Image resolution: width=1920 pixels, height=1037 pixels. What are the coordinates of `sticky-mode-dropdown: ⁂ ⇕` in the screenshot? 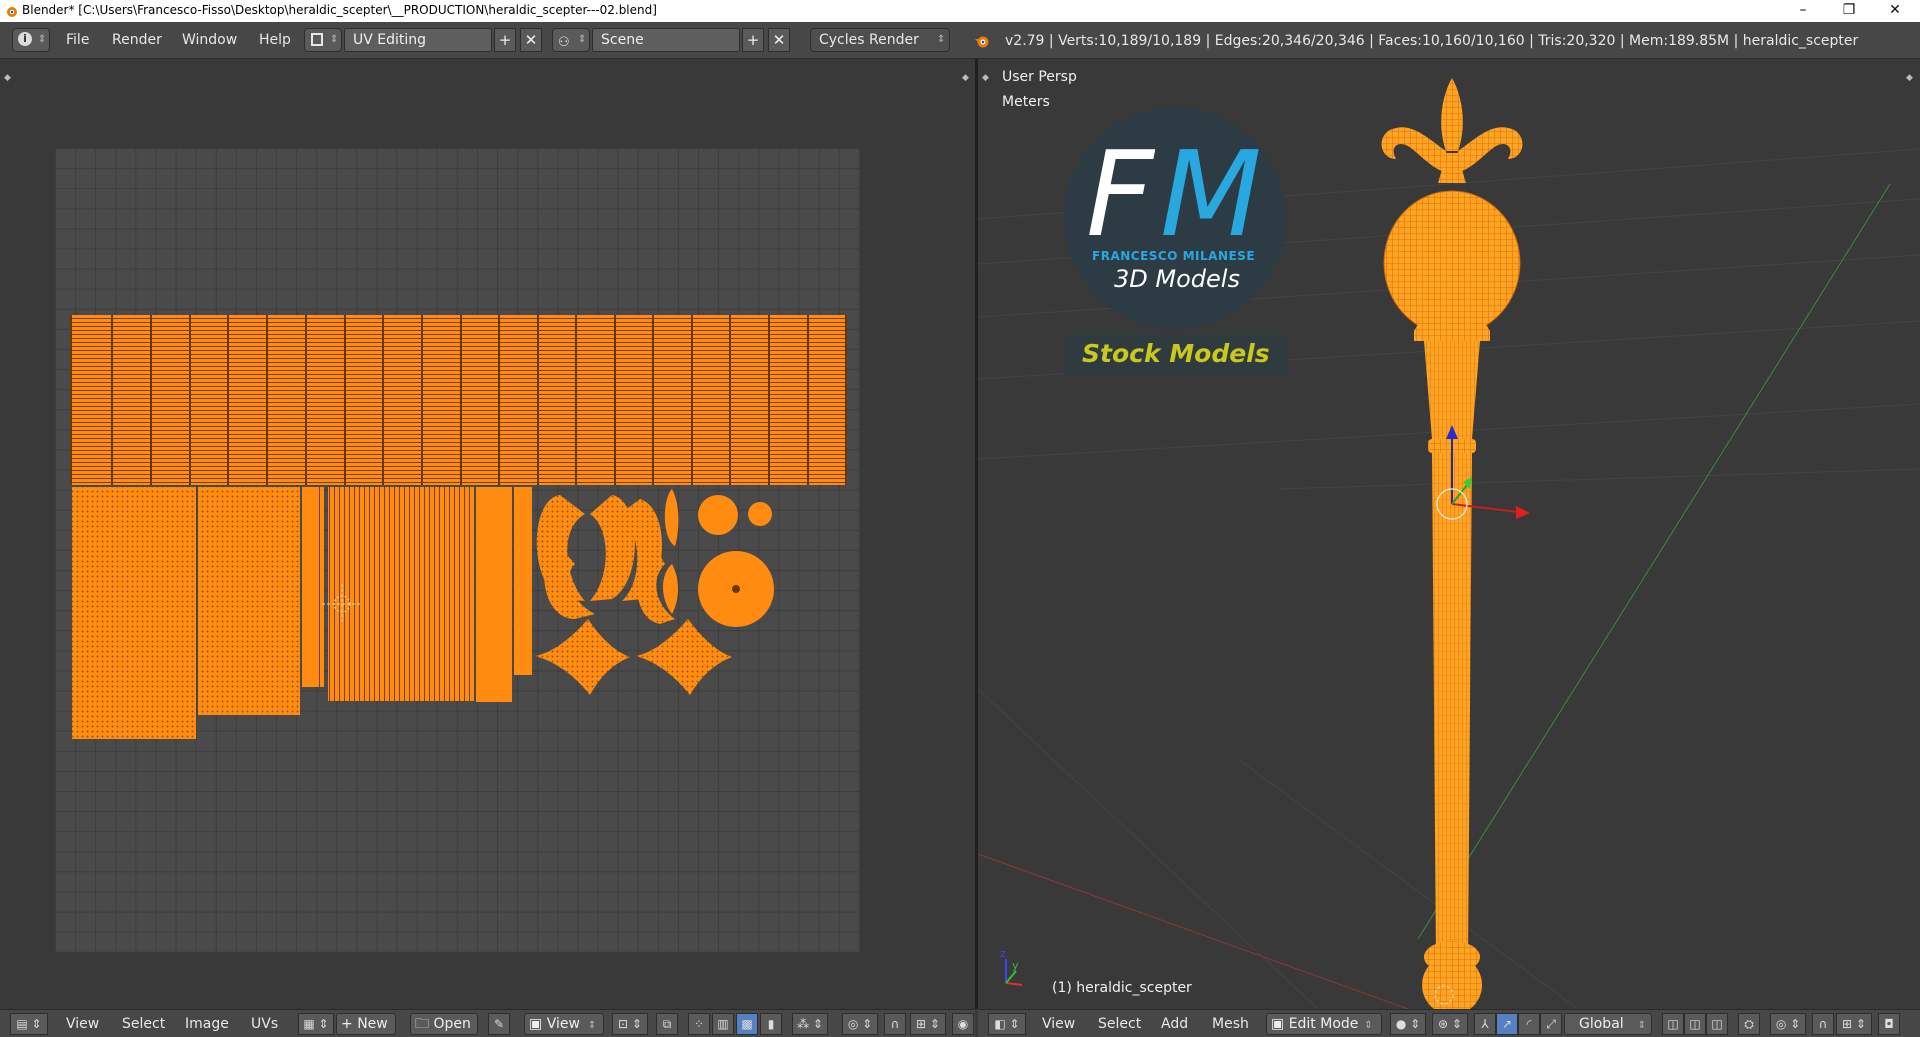 It's located at (810, 1024).